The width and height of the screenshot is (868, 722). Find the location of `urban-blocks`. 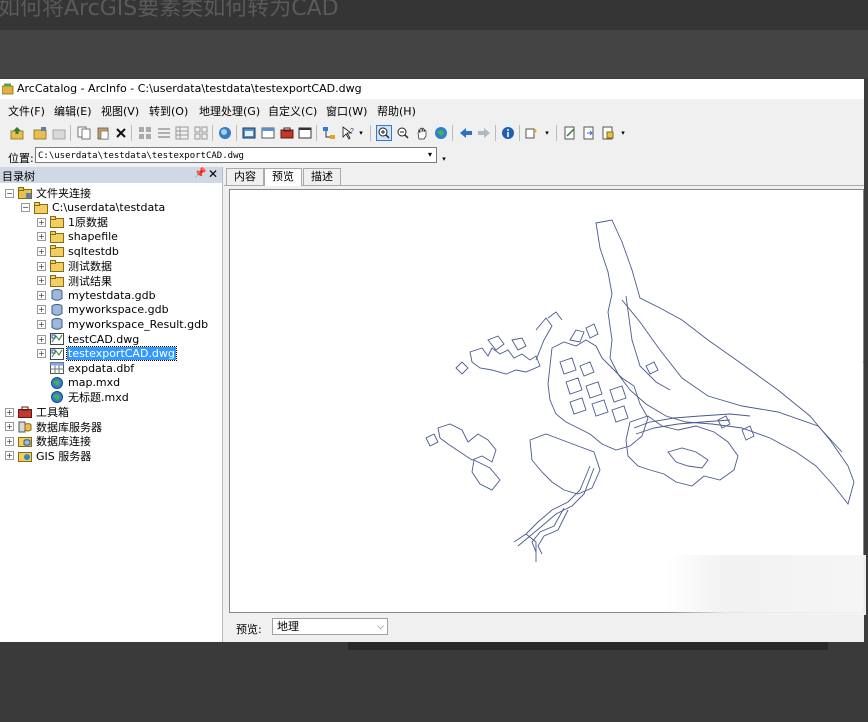

urban-blocks is located at coordinates (594, 390).